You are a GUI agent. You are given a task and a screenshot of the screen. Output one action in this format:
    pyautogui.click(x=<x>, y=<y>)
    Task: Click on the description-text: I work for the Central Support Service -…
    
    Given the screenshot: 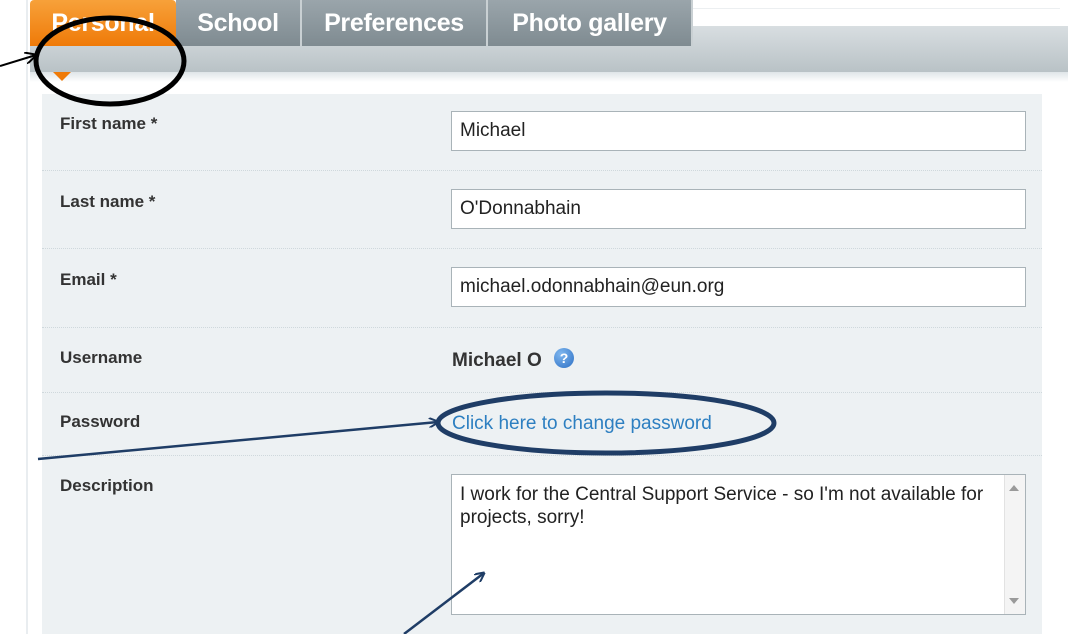 What is the action you would take?
    pyautogui.click(x=722, y=506)
    